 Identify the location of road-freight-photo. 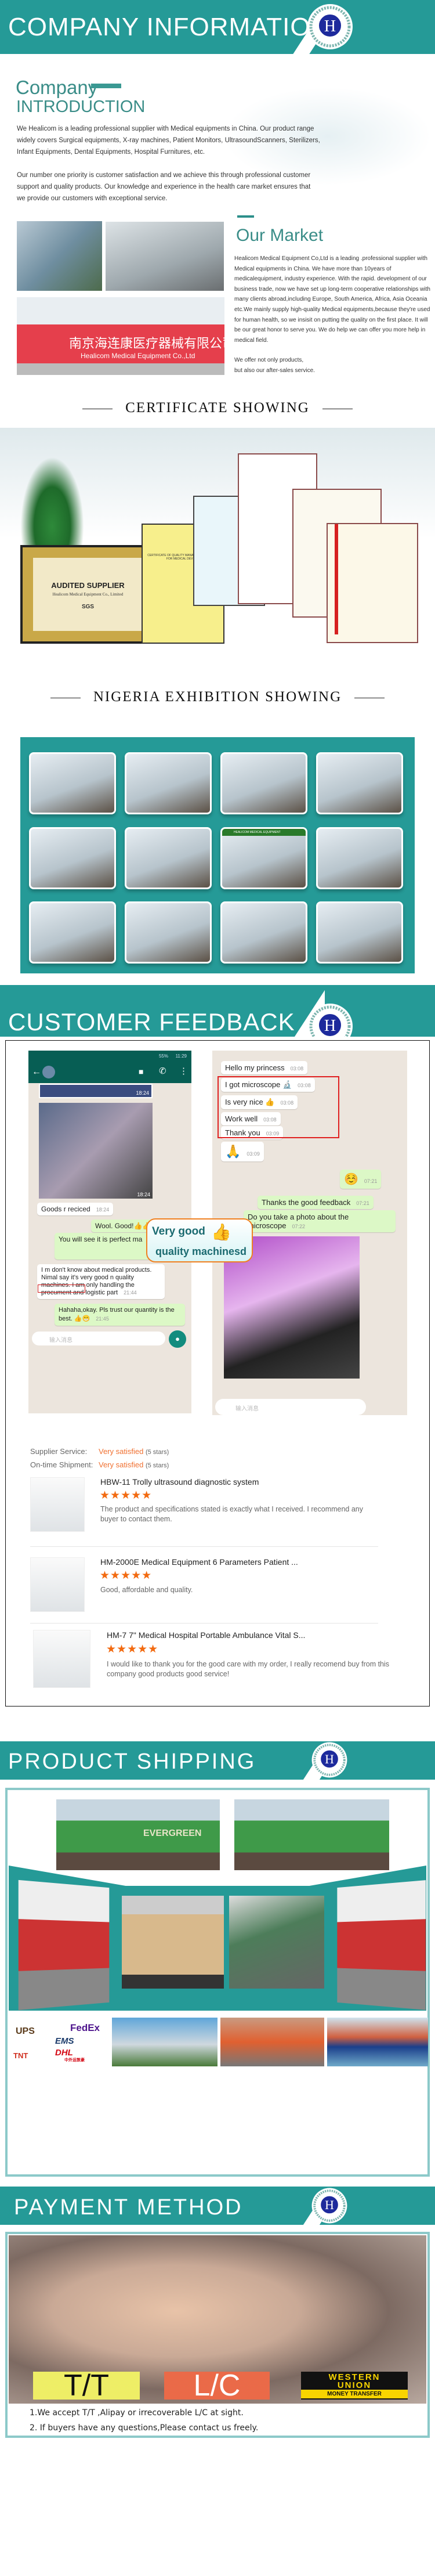
(272, 2042).